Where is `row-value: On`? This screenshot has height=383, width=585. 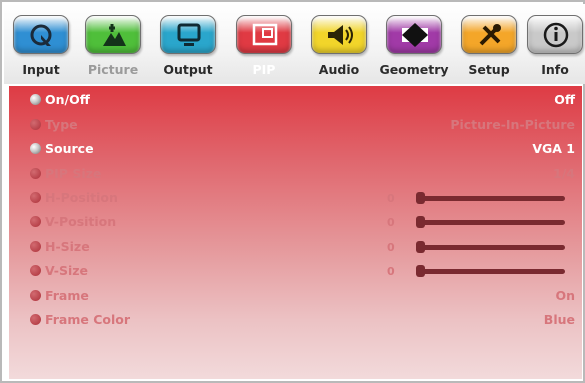 row-value: On is located at coordinates (565, 295).